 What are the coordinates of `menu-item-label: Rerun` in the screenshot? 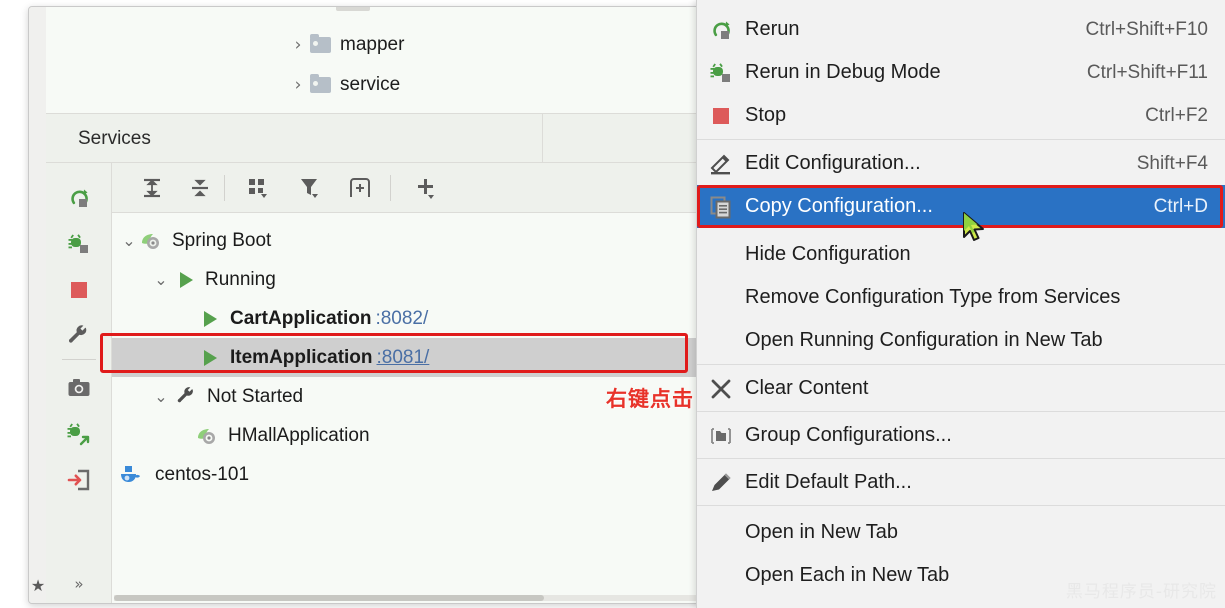 It's located at (772, 29).